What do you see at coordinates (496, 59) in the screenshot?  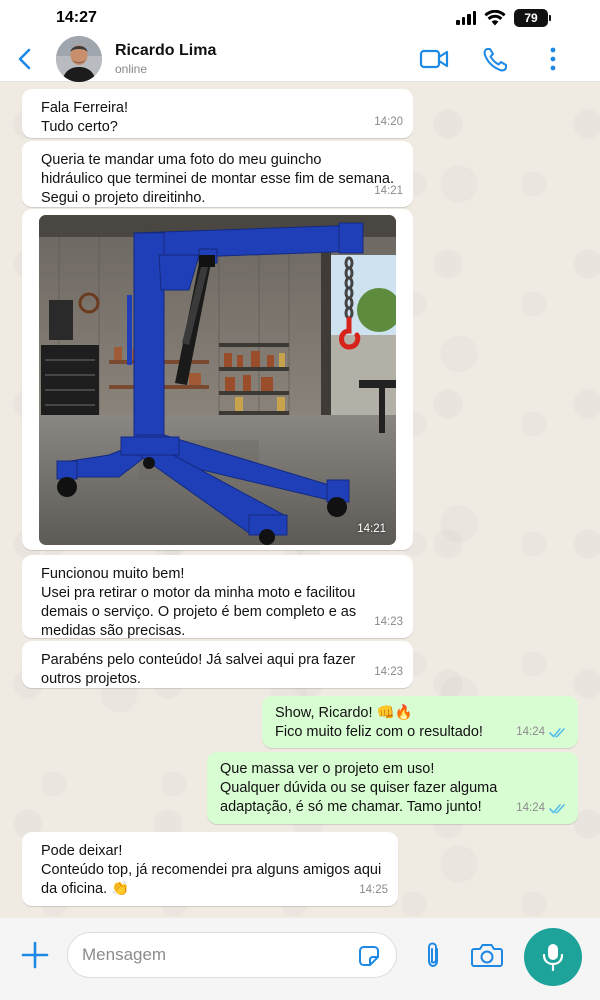 I see `phone-icon` at bounding box center [496, 59].